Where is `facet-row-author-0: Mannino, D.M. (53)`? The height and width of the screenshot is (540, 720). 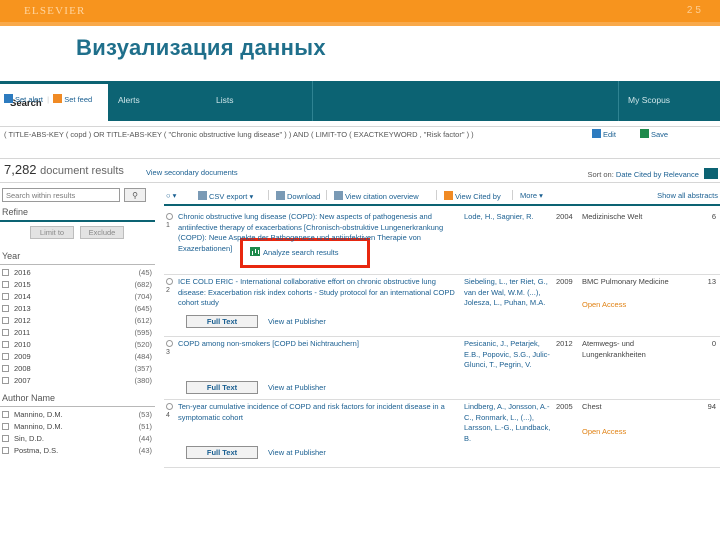 facet-row-author-0: Mannino, D.M. (53) is located at coordinates (78, 415).